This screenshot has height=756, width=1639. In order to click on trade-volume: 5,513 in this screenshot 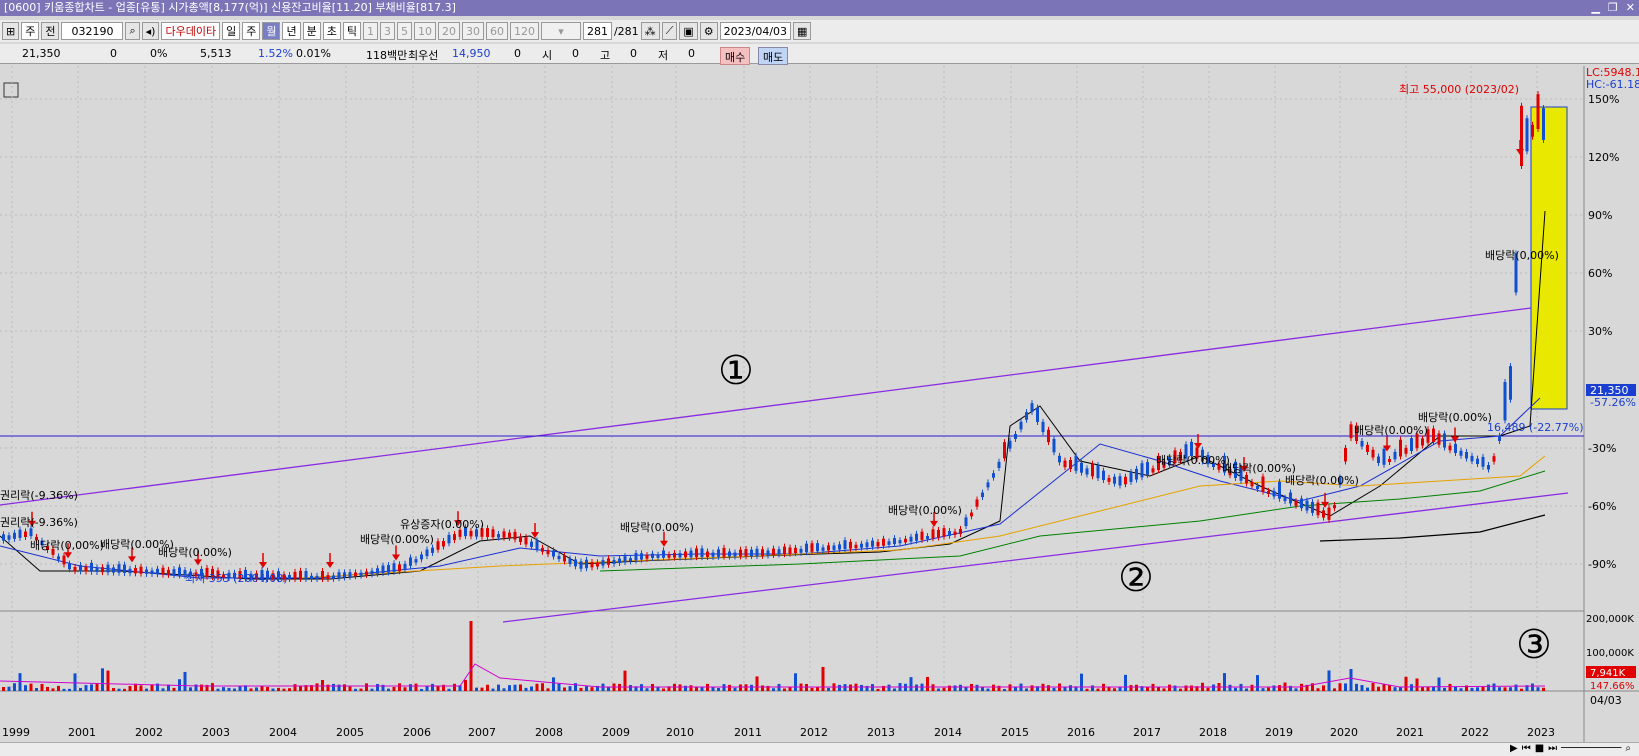, I will do `click(216, 53)`.